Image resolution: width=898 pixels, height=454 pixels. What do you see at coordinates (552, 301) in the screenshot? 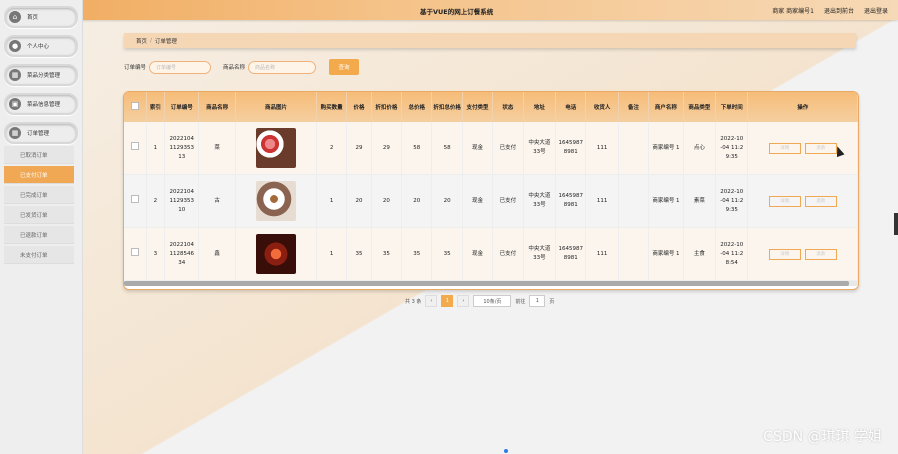
I see `goto-suffix: 页` at bounding box center [552, 301].